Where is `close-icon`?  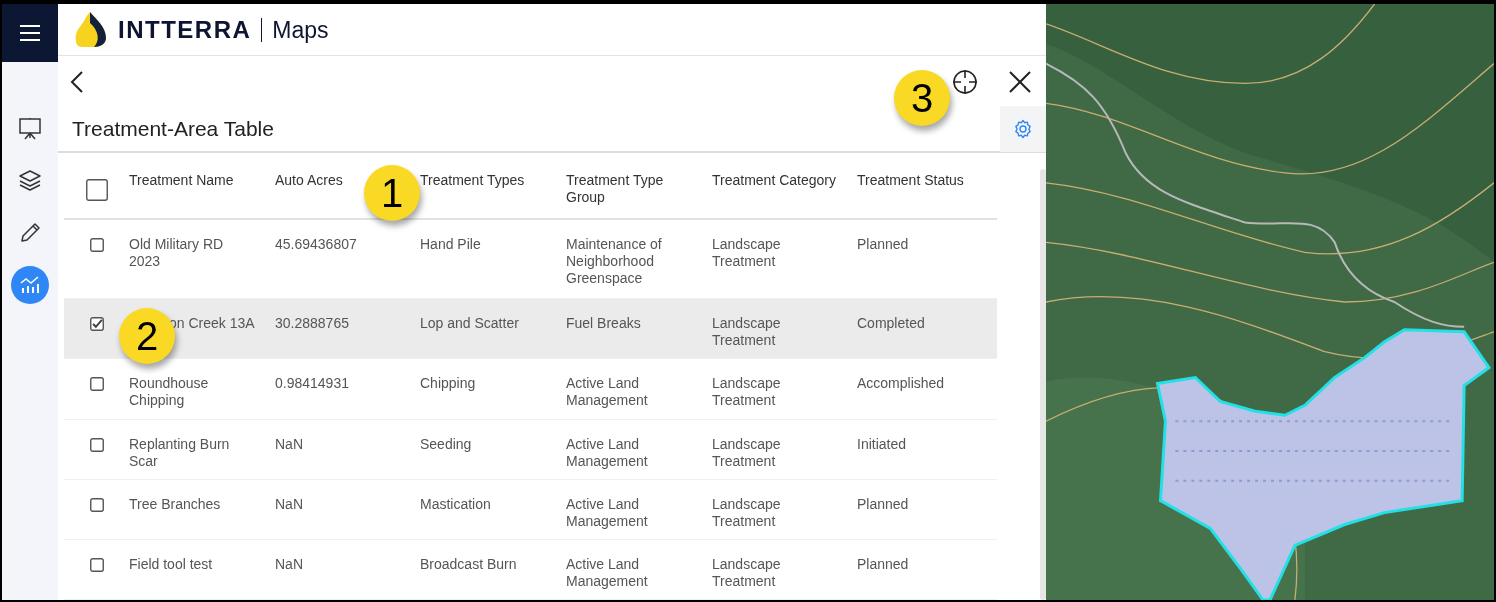 close-icon is located at coordinates (1020, 81).